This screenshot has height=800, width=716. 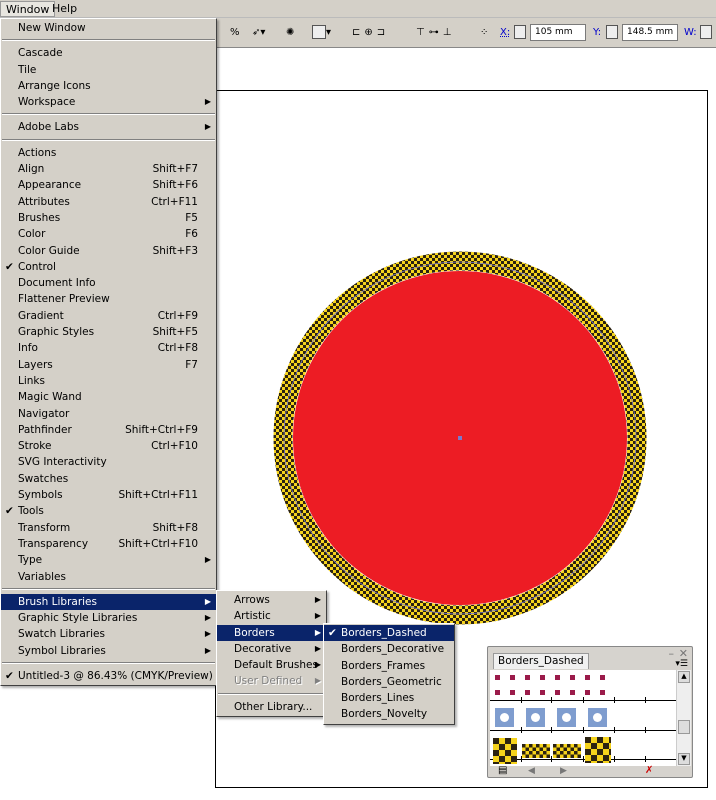 I want to click on panel-tab: Borders_Dashed ×, so click(x=541, y=667).